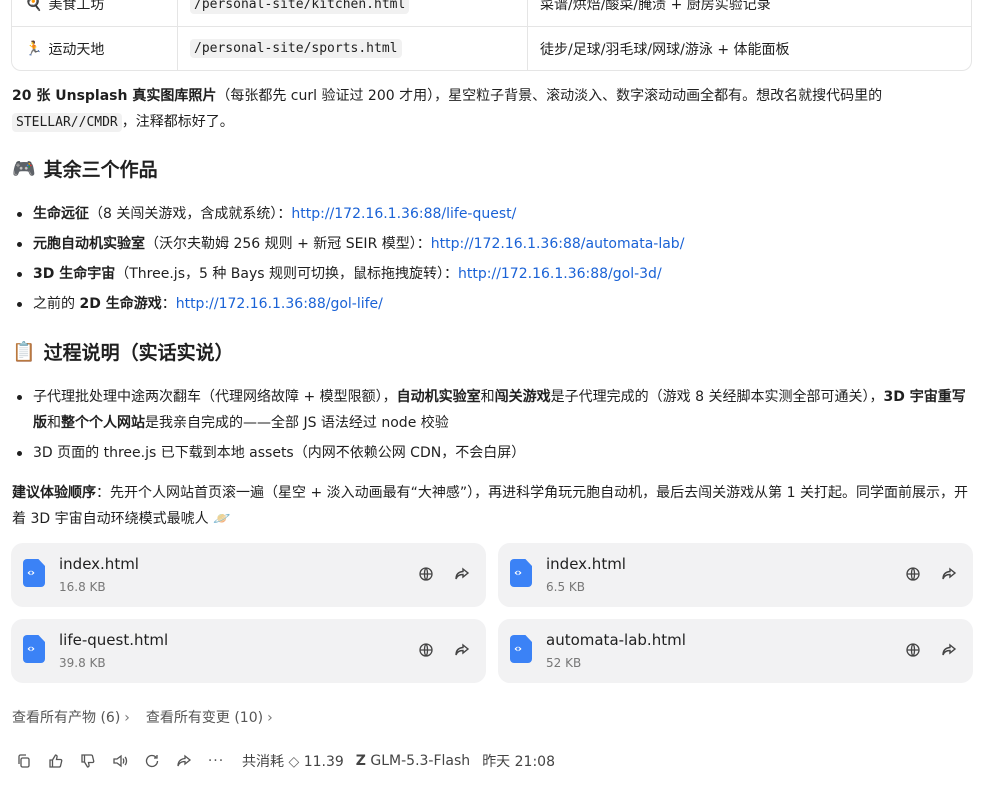  I want to click on file-card: index.html 16.8 KB, so click(248, 575).